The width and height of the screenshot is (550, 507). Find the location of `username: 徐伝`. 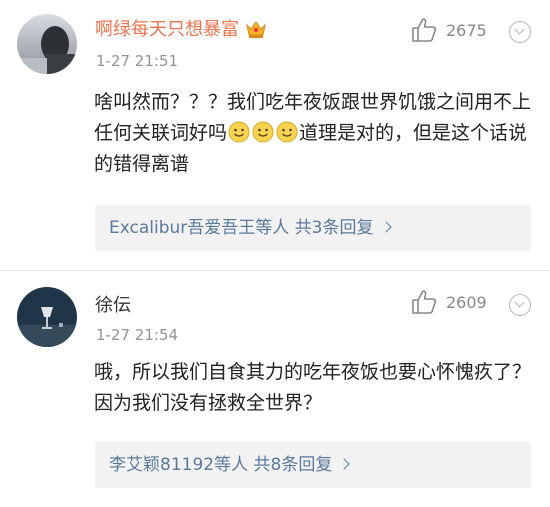

username: 徐伝 is located at coordinates (113, 306).